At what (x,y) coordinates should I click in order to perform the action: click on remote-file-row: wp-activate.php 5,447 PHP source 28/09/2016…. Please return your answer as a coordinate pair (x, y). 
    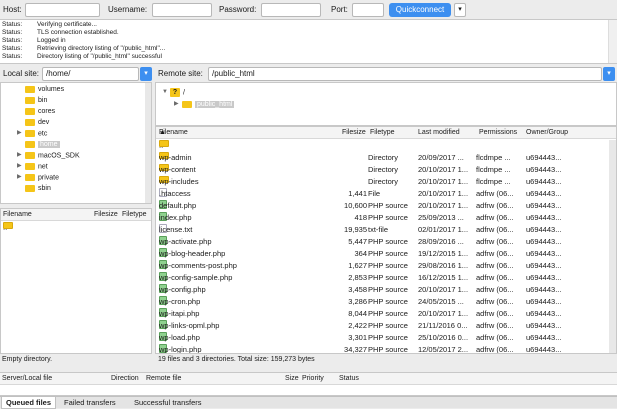
    Looking at the image, I should click on (382, 242).